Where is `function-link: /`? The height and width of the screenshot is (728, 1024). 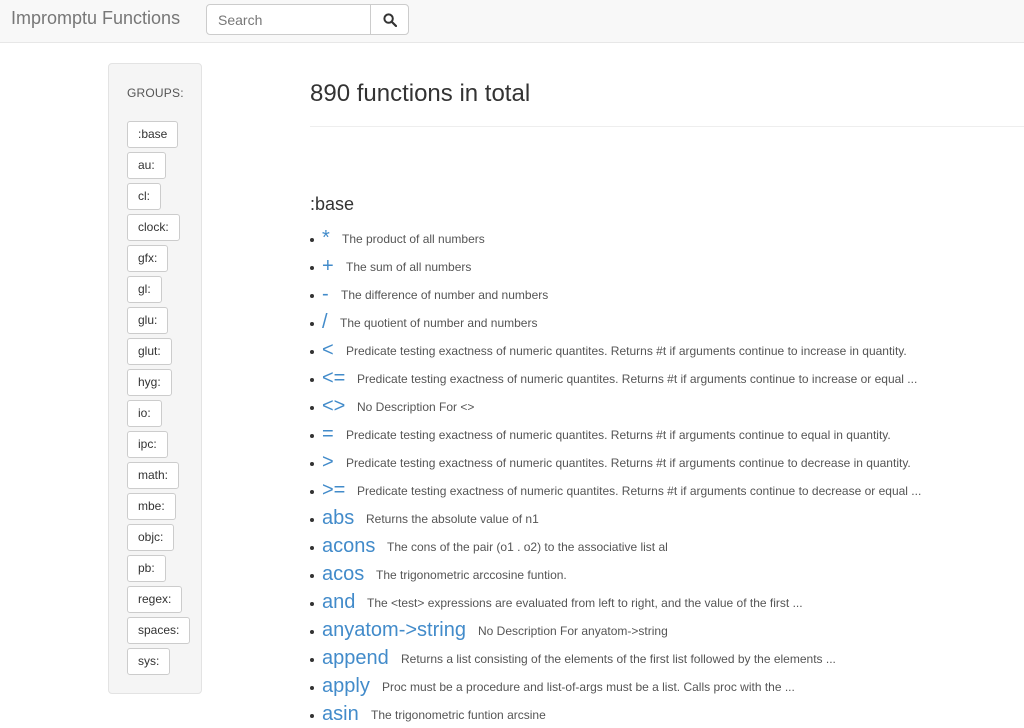
function-link: / is located at coordinates (325, 322).